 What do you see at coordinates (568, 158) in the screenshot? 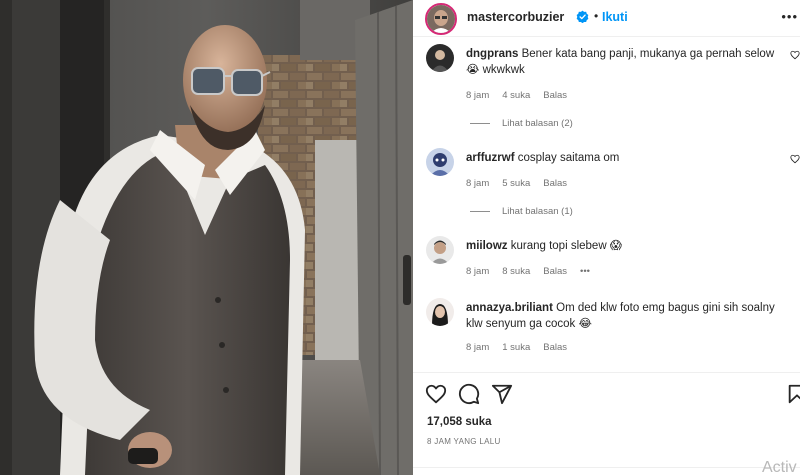
I see `comment-text: cosplay saitama om` at bounding box center [568, 158].